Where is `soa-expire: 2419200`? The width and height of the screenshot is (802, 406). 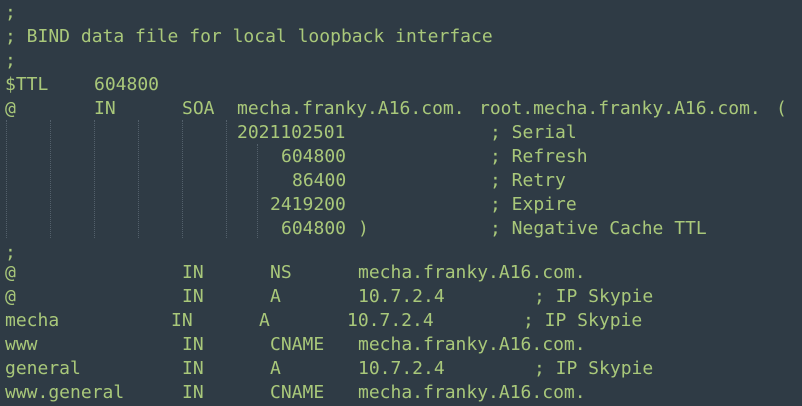 soa-expire: 2419200 is located at coordinates (308, 204).